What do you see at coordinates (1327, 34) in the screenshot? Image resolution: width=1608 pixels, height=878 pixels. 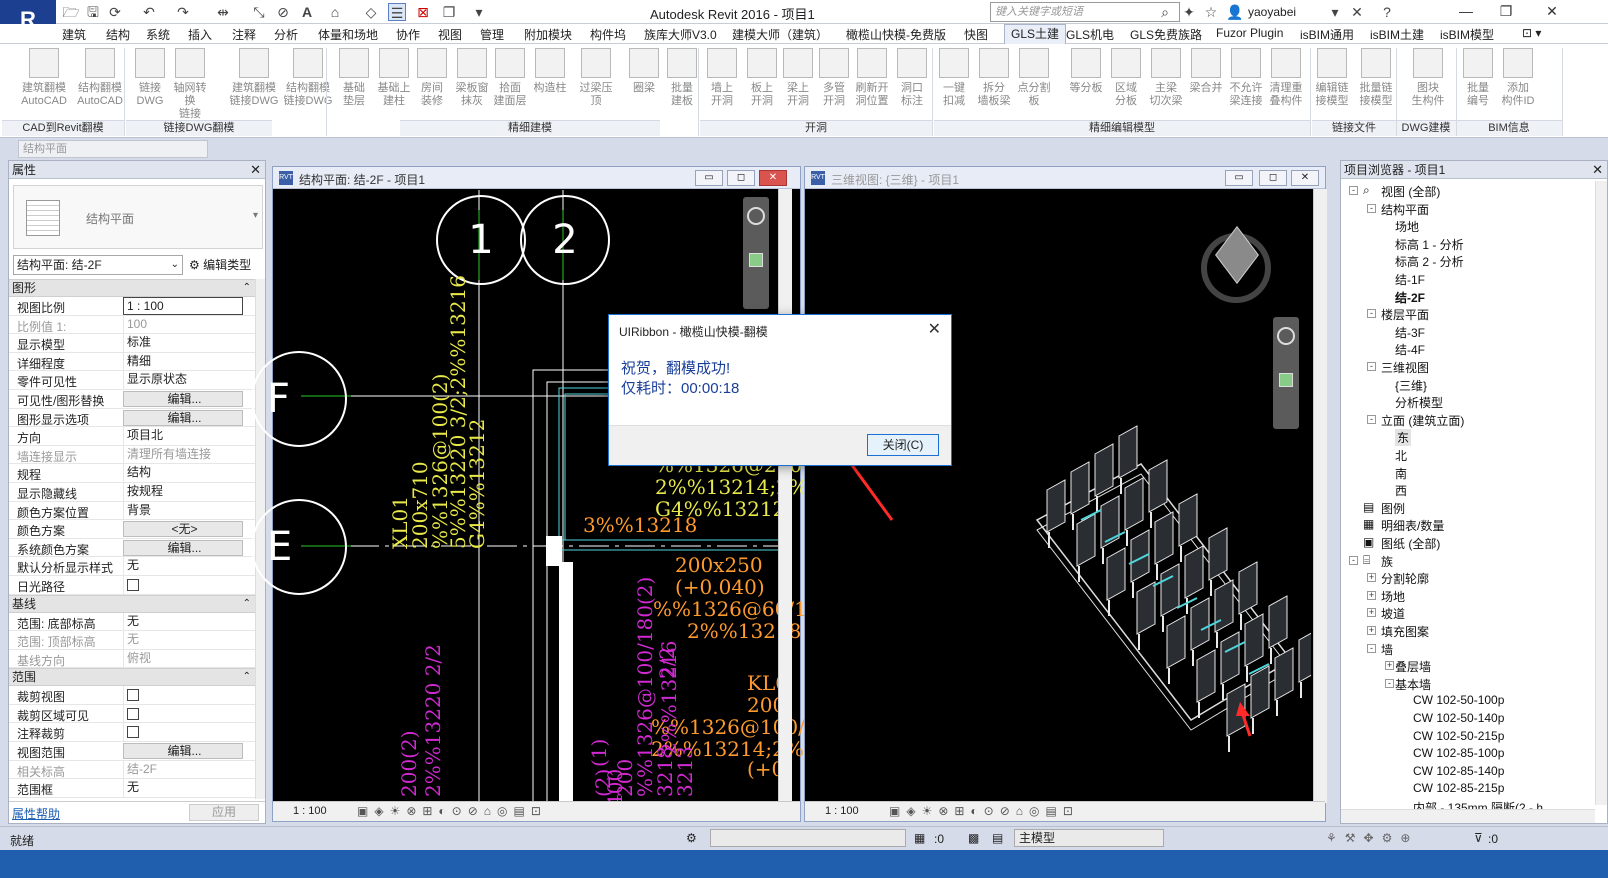 I see `ribbon-tab-20: isBIM通用` at bounding box center [1327, 34].